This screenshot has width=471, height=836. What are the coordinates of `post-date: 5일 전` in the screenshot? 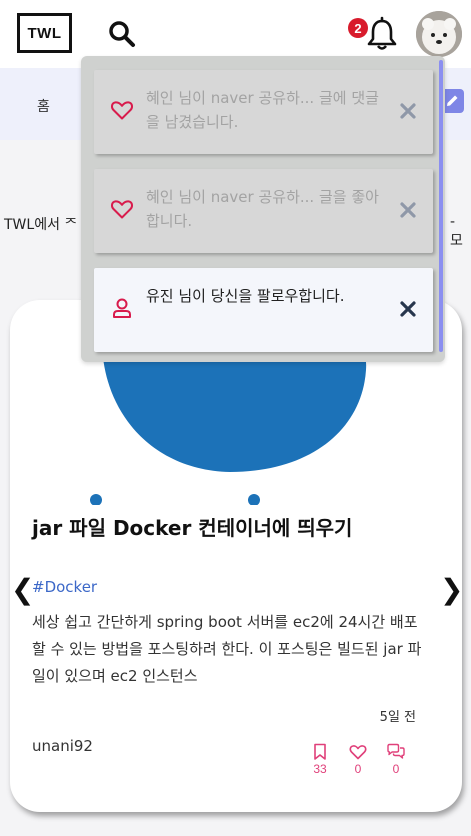 It's located at (397, 717).